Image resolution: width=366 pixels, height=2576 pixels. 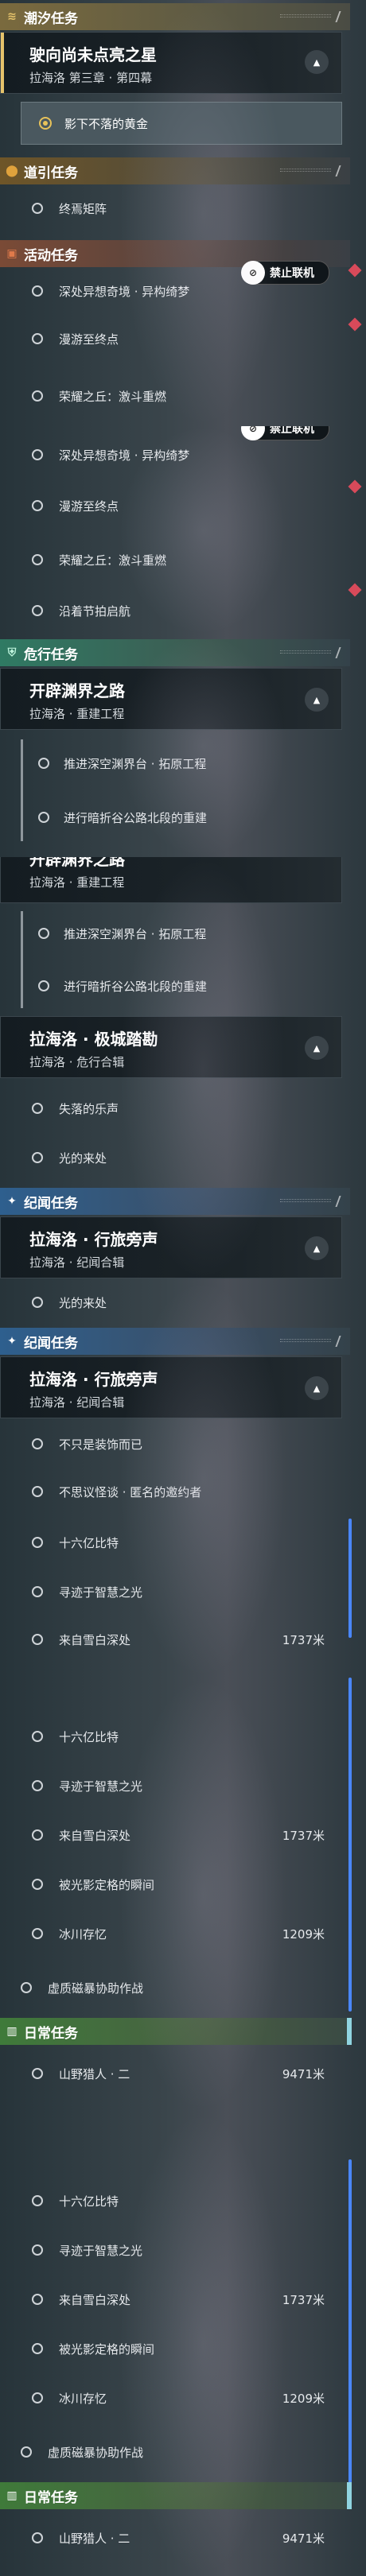 I want to click on danger-card2-title: 拉海洛 · 极城踏勘, so click(x=93, y=1040).